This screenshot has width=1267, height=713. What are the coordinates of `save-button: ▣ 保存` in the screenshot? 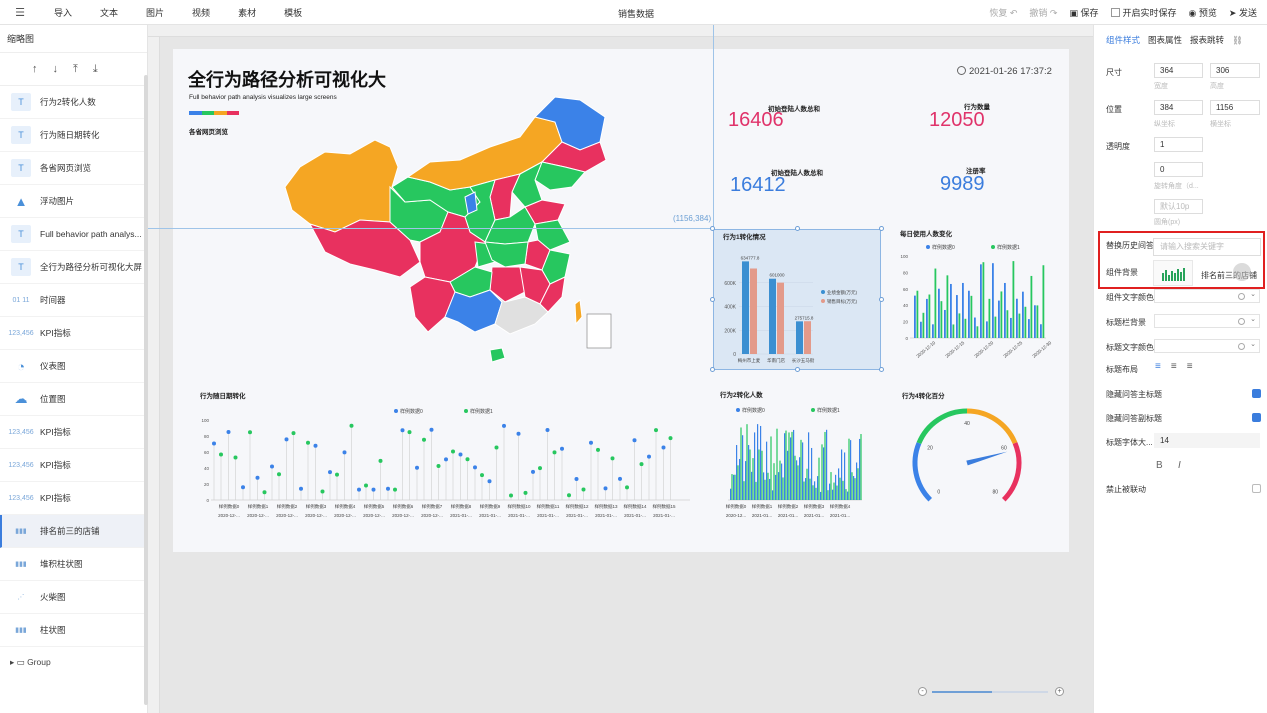 It's located at (1083, 12).